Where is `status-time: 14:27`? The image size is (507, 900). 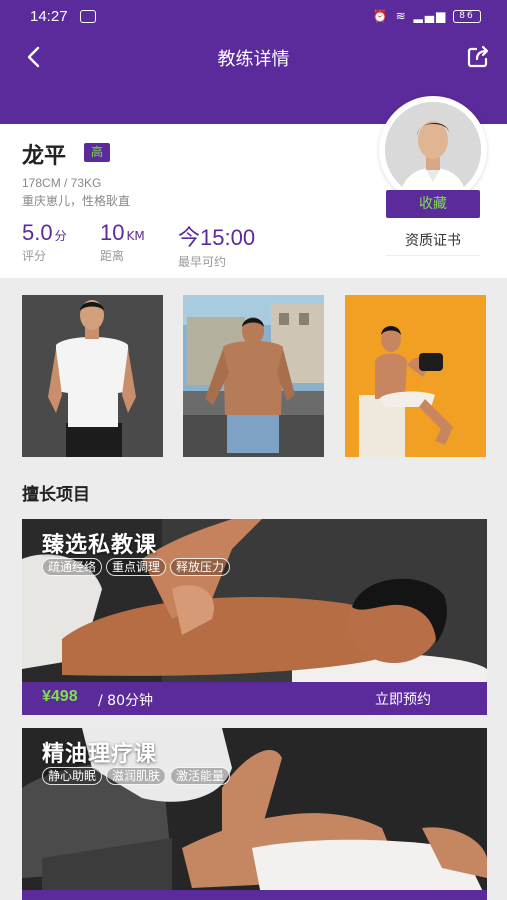 status-time: 14:27 is located at coordinates (49, 16).